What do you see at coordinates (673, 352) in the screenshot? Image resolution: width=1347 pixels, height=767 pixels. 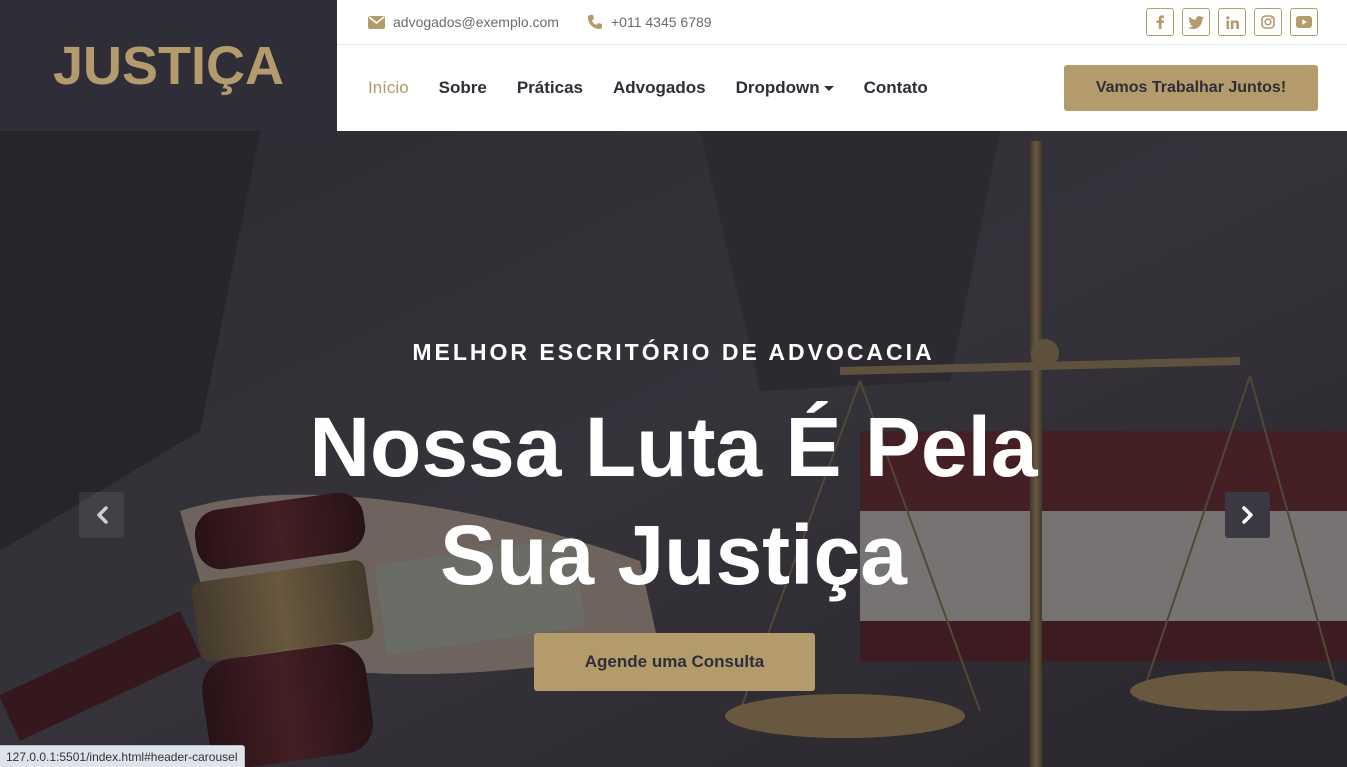 I see `hero-eyebrow: MELHOR ESCRITÓRIO DE ADVOCACIA` at bounding box center [673, 352].